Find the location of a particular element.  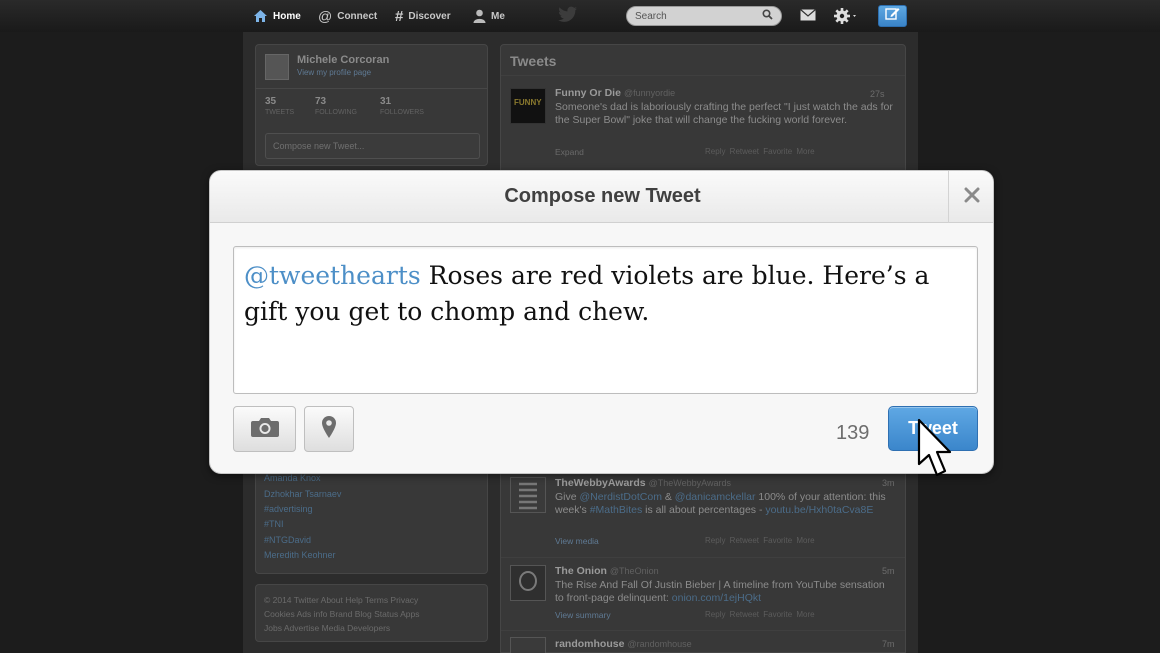

nav-home-label: Home is located at coordinates (287, 16).